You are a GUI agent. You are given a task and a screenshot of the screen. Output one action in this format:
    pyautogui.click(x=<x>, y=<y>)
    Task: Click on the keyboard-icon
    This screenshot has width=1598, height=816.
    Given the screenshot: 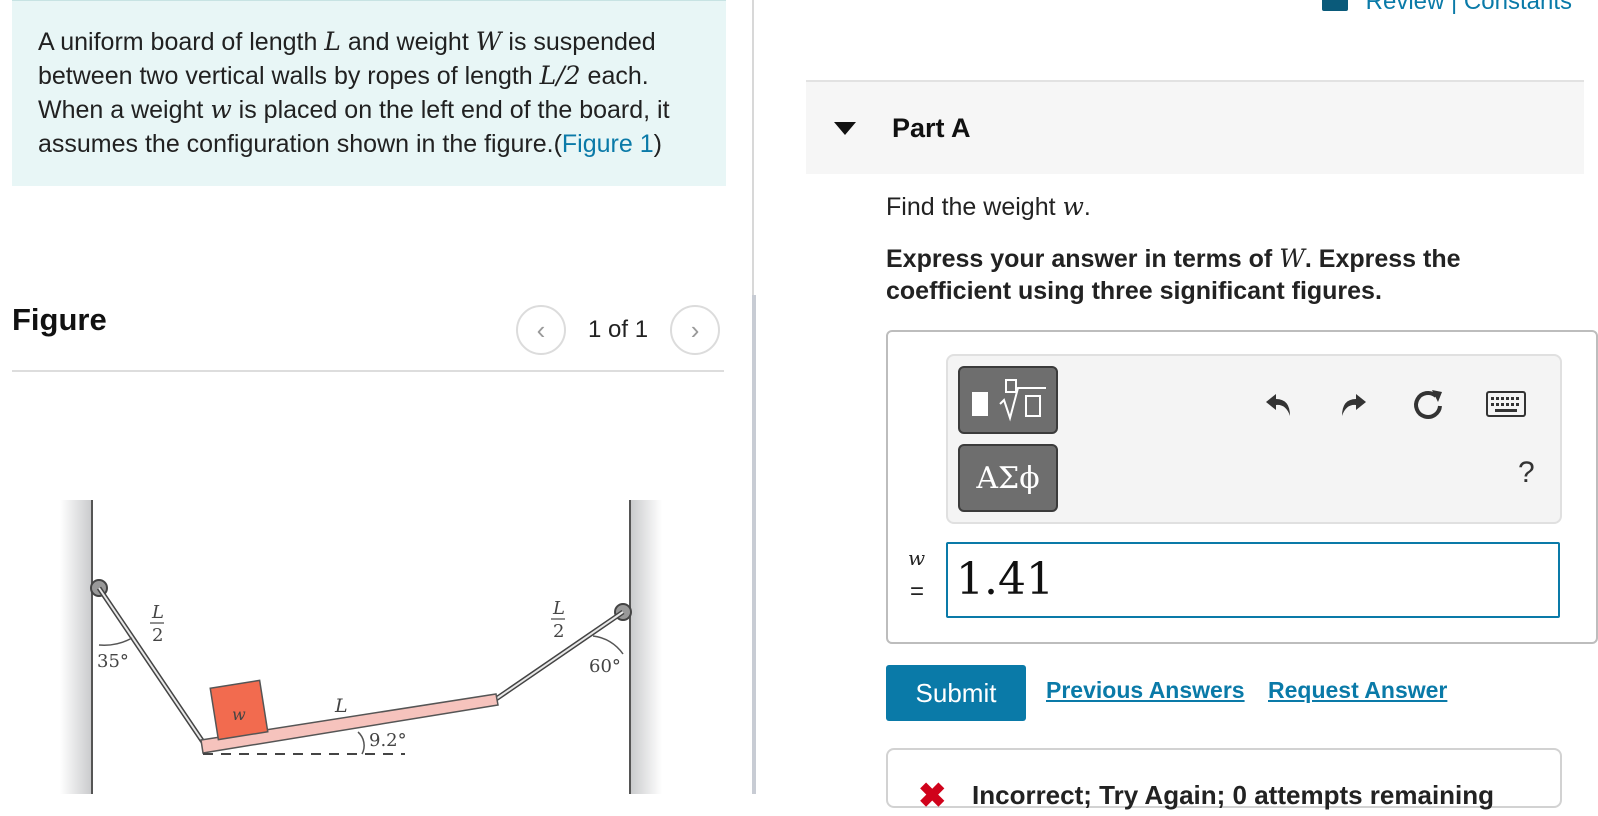 What is the action you would take?
    pyautogui.click(x=1506, y=404)
    